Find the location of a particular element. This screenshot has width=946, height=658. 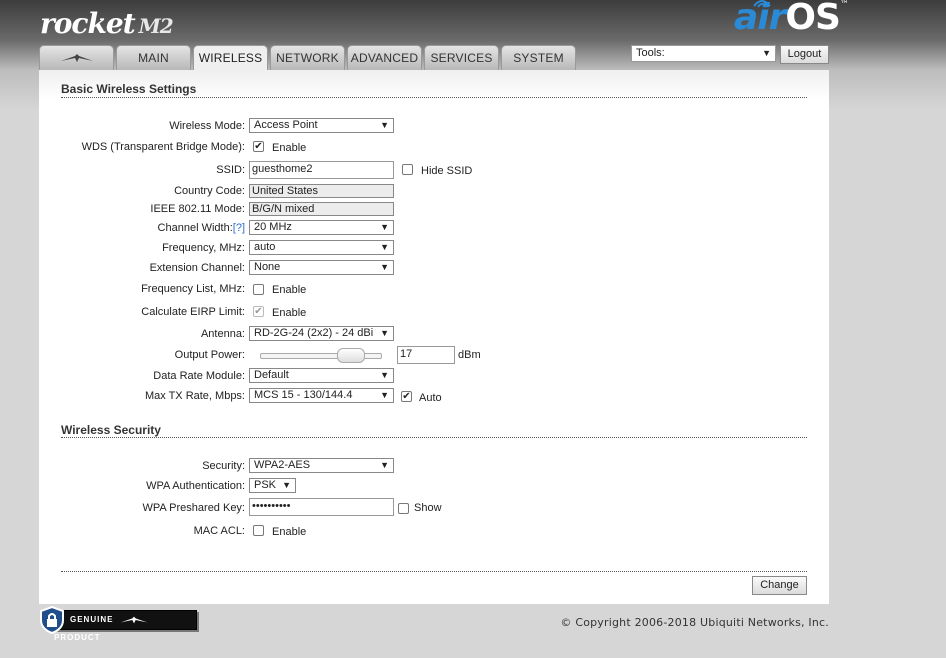

wds-checkbox: ✔ is located at coordinates (258, 146).